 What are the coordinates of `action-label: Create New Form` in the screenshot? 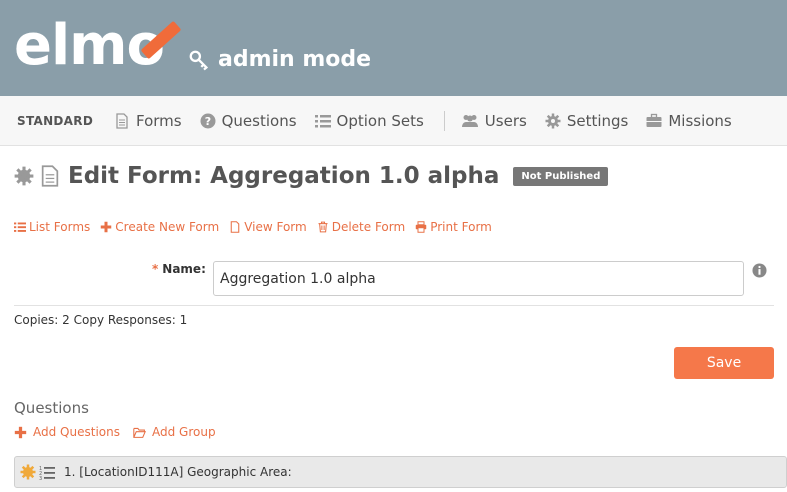 It's located at (167, 227).